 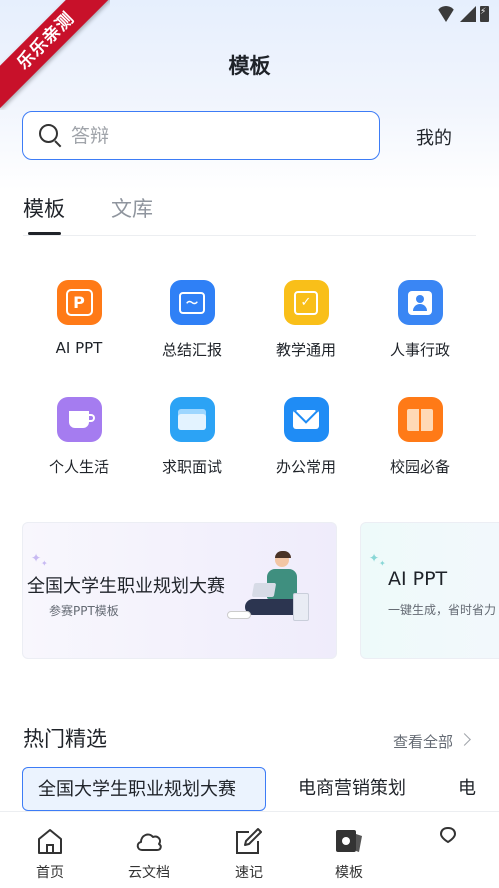 I want to click on banner-title: AI PPT, so click(x=418, y=579).